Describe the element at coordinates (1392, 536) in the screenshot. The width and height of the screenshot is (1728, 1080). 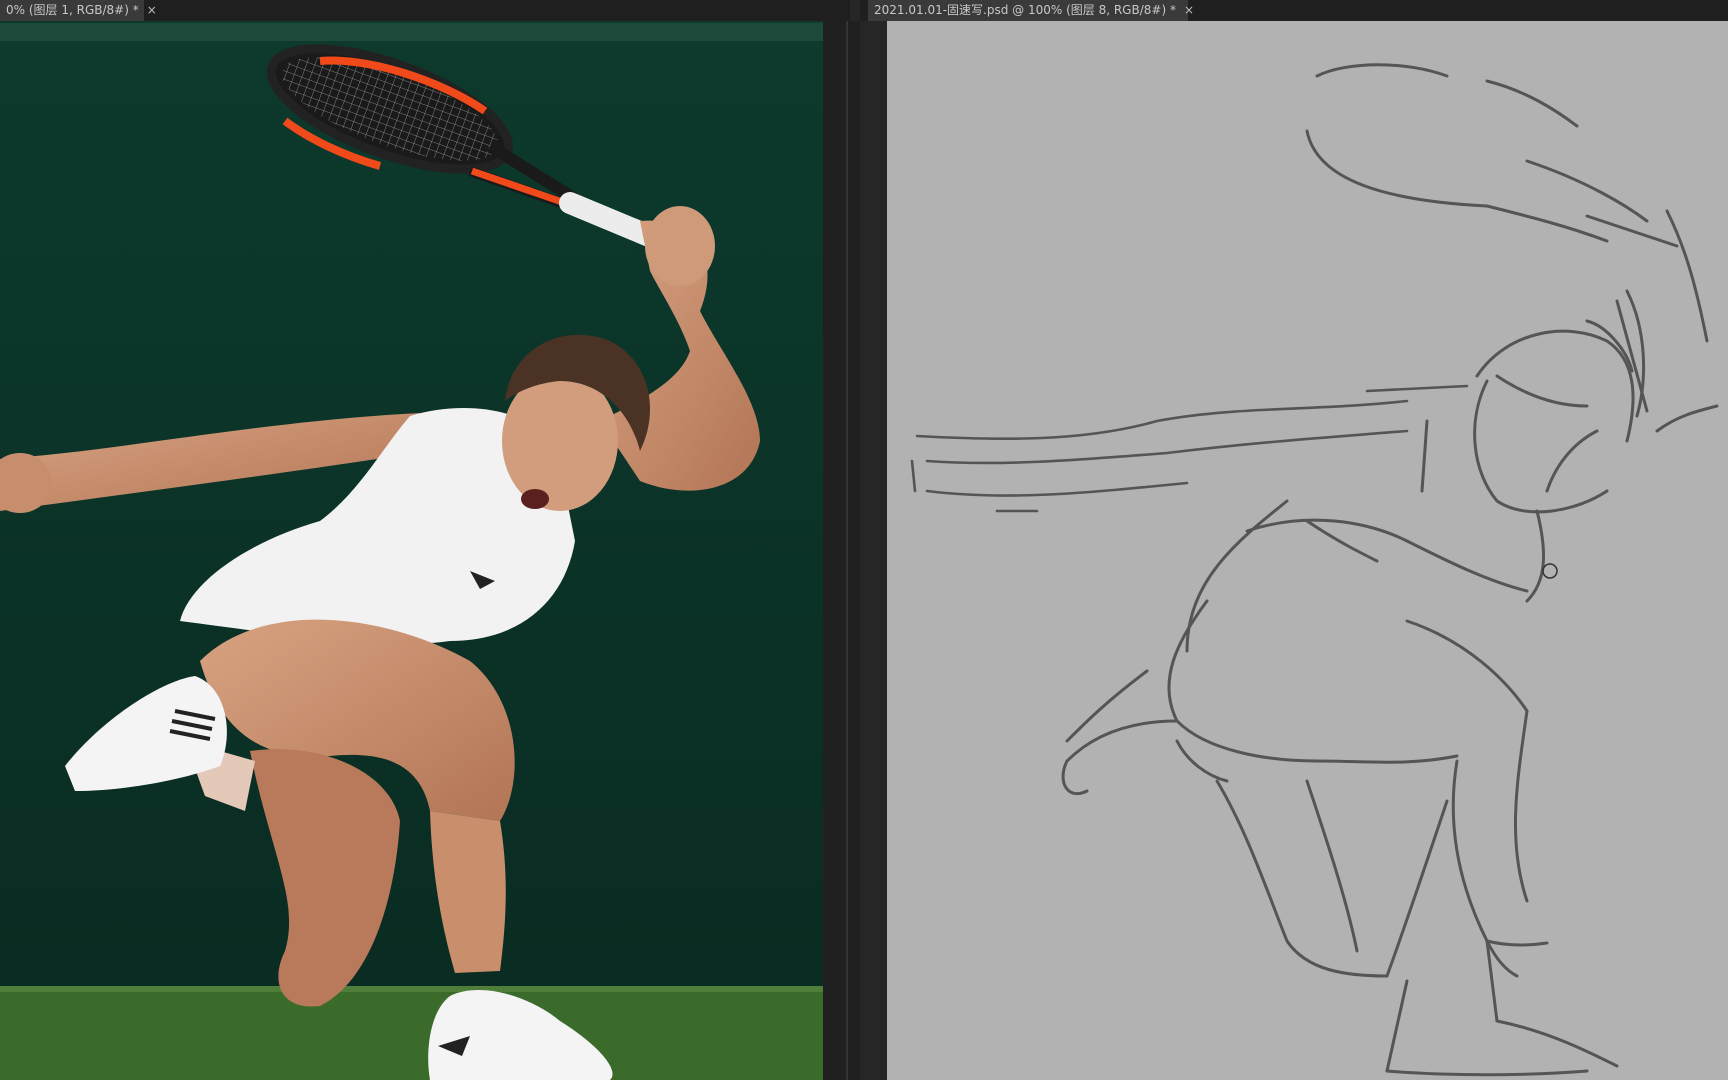
I see `sketch-torso-strokes` at that location.